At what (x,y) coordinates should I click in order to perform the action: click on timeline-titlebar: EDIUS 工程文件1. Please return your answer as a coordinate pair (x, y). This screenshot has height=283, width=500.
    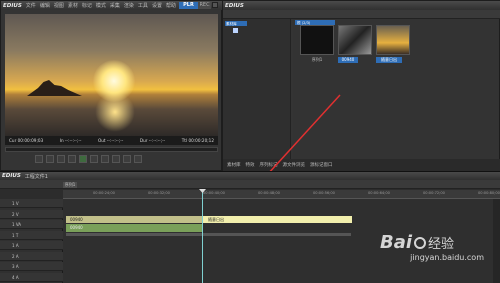
    Looking at the image, I should click on (250, 176).